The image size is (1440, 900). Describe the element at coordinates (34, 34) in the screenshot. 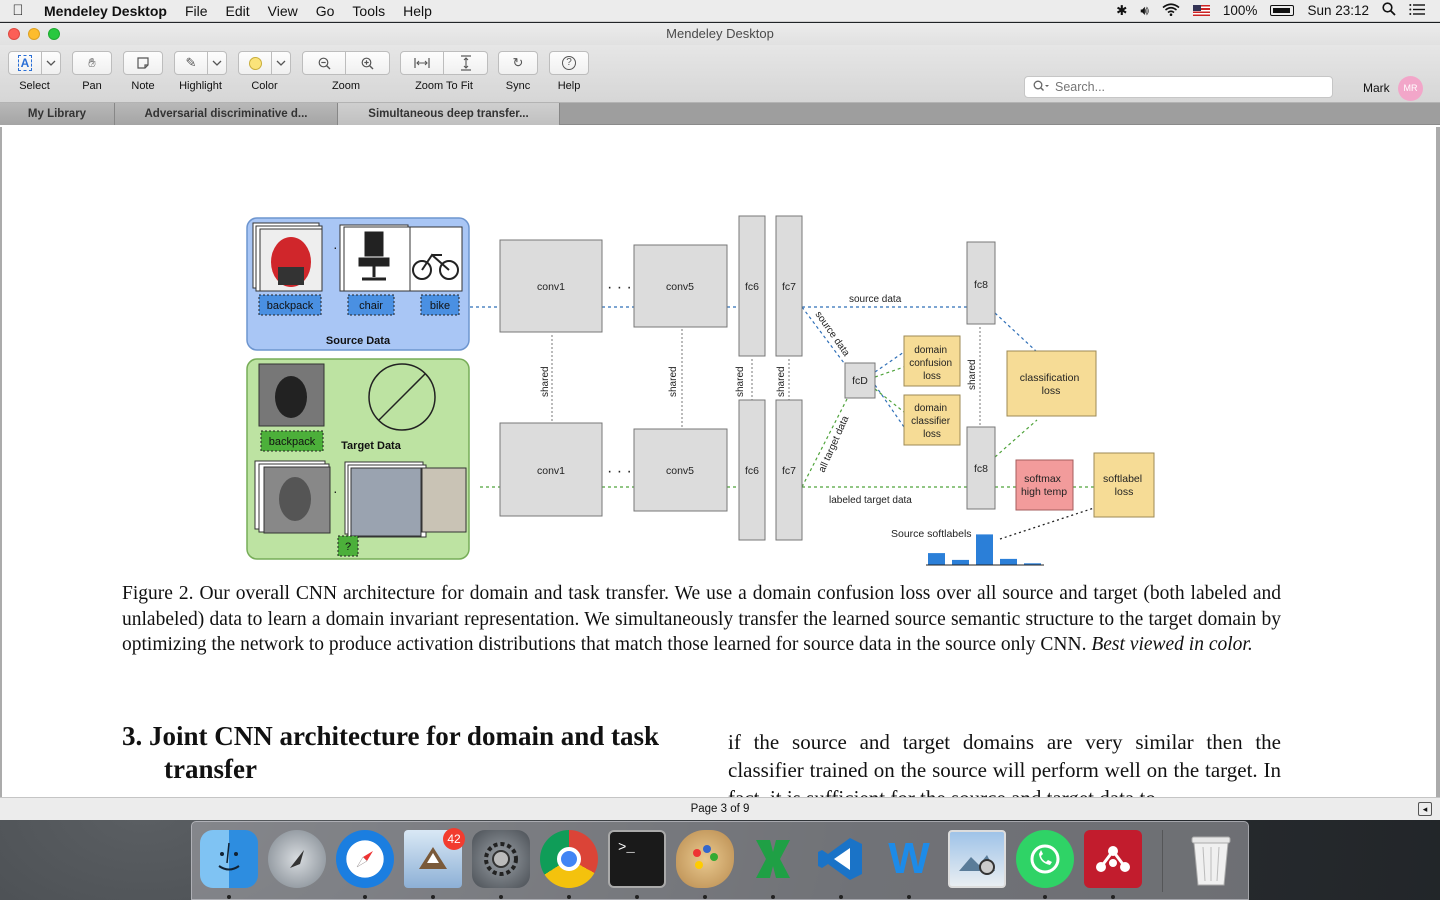

I see `minimize-window-button` at that location.